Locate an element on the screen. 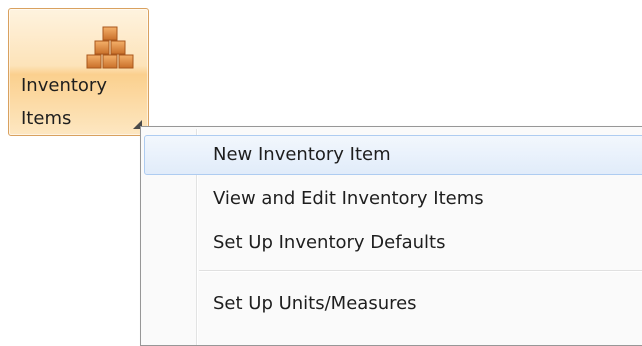 The height and width of the screenshot is (346, 642). menu-item-set-up-inventory-defaults: Set Up Inventory Defaults is located at coordinates (393, 243).